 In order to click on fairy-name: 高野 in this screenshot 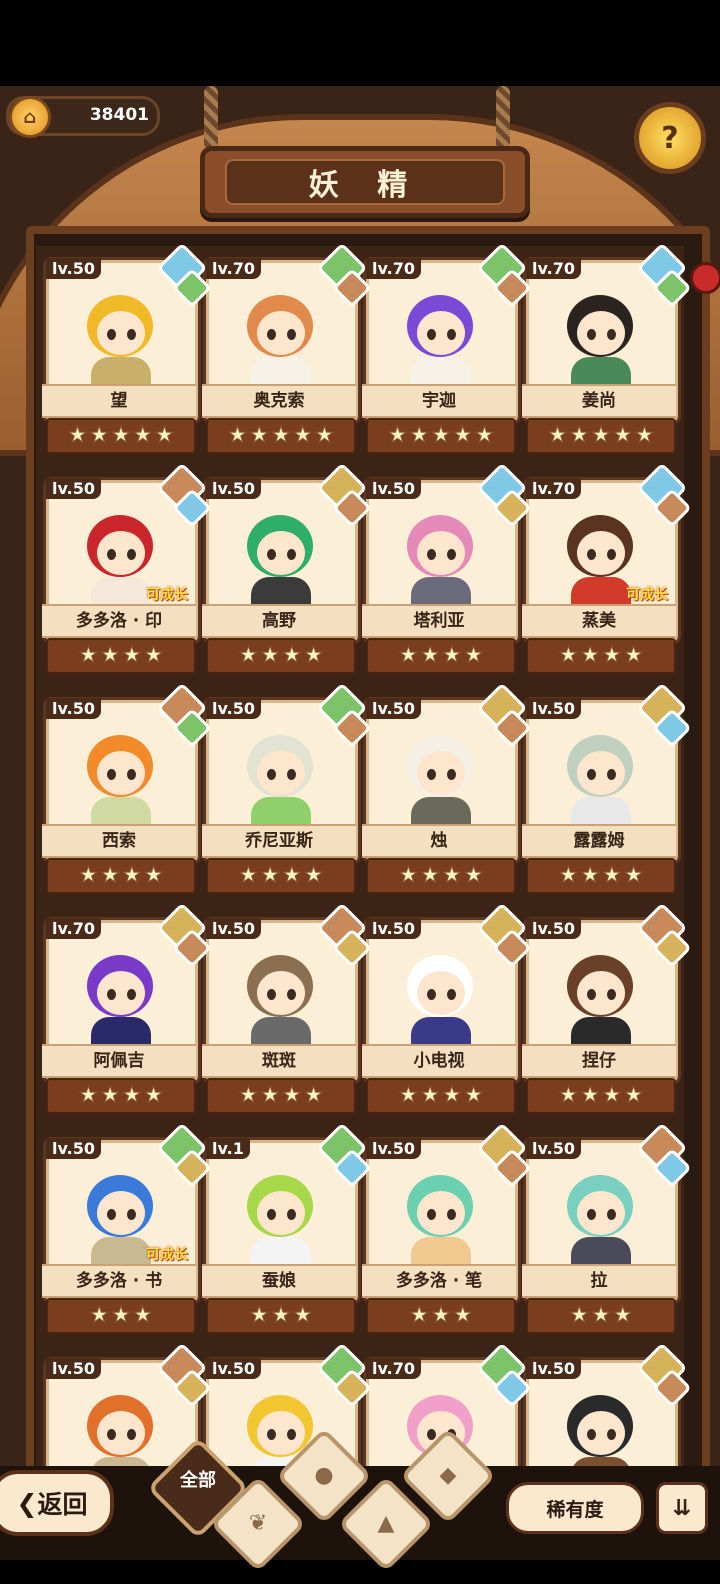, I will do `click(279, 621)`.